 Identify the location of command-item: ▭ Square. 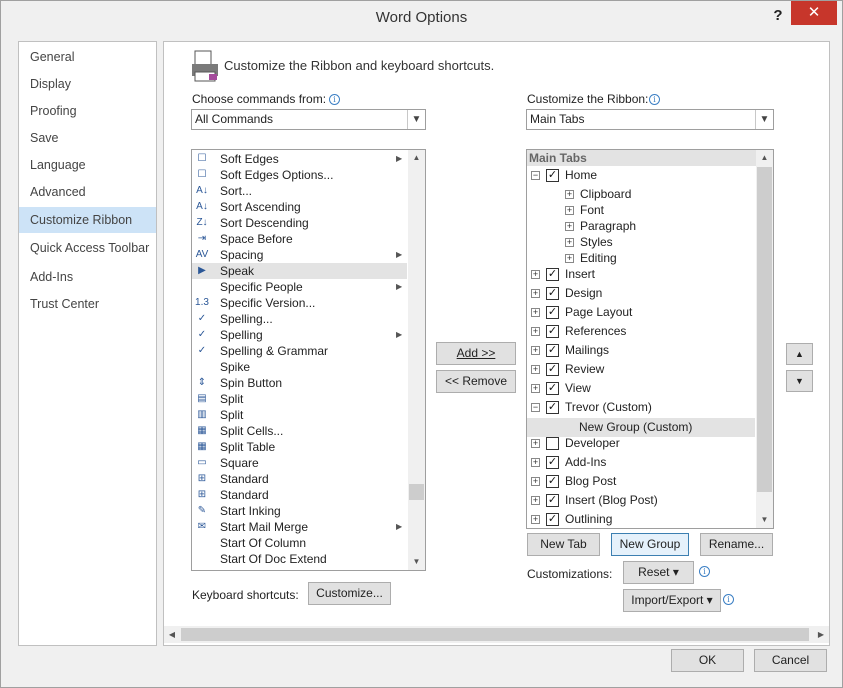
(299, 463).